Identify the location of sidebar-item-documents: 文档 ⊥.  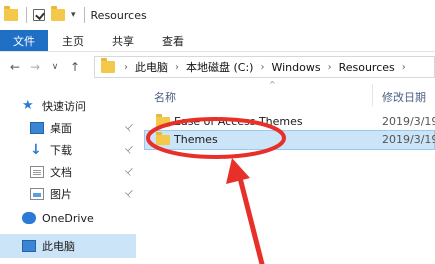
(70, 172).